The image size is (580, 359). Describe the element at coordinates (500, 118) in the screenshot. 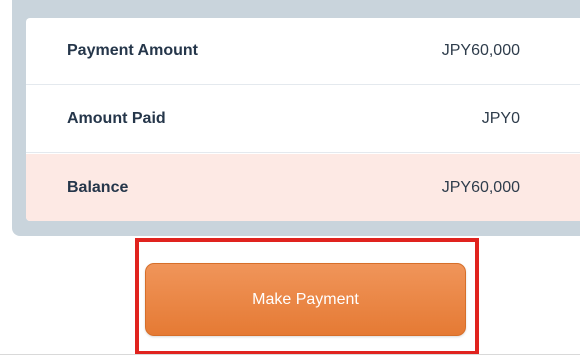

I see `amount-paid-value: JPY0` at that location.